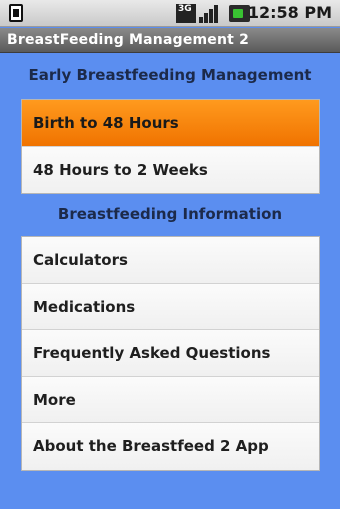 This screenshot has width=340, height=509. What do you see at coordinates (170, 214) in the screenshot?
I see `section-header-info: Breastfeeding Information` at bounding box center [170, 214].